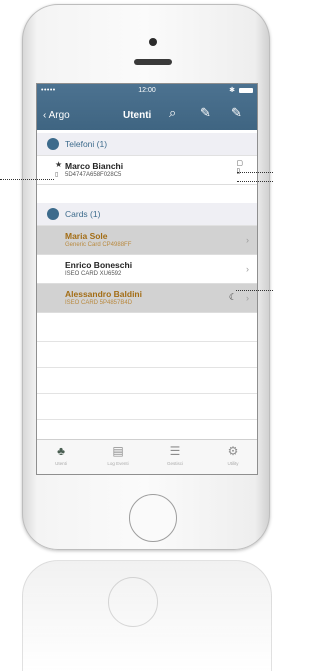 Image resolution: width=320 pixels, height=671 pixels. Describe the element at coordinates (147, 107) in the screenshot. I see `navigation-bar: ••••• 12:00 ✱ ‹ Argo Utenti ⌕ ✎ ✎` at that location.